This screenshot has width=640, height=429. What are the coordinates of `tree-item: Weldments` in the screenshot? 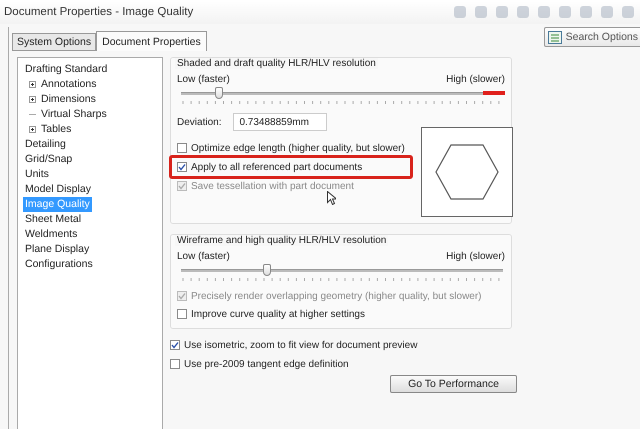 It's located at (51, 234).